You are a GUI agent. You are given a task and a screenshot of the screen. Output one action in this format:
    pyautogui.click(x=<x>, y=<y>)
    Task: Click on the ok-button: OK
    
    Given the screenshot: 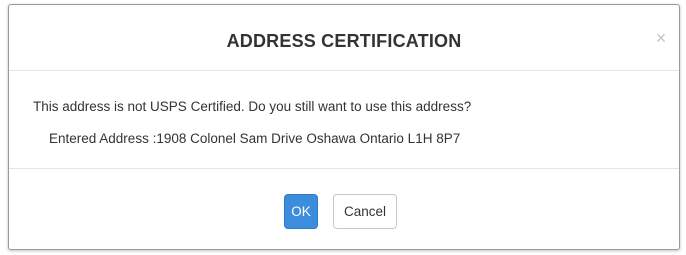 What is the action you would take?
    pyautogui.click(x=301, y=211)
    